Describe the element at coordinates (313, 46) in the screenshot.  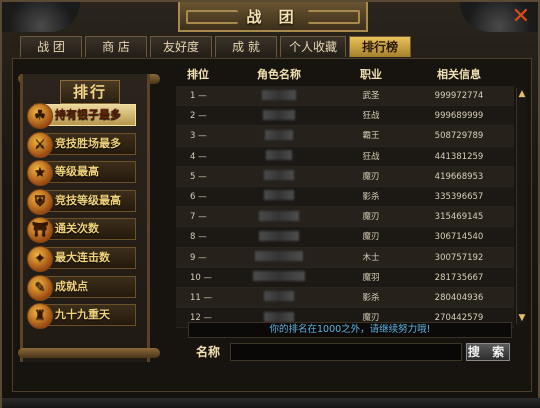
I see `tab-collection: 个人收藏` at that location.